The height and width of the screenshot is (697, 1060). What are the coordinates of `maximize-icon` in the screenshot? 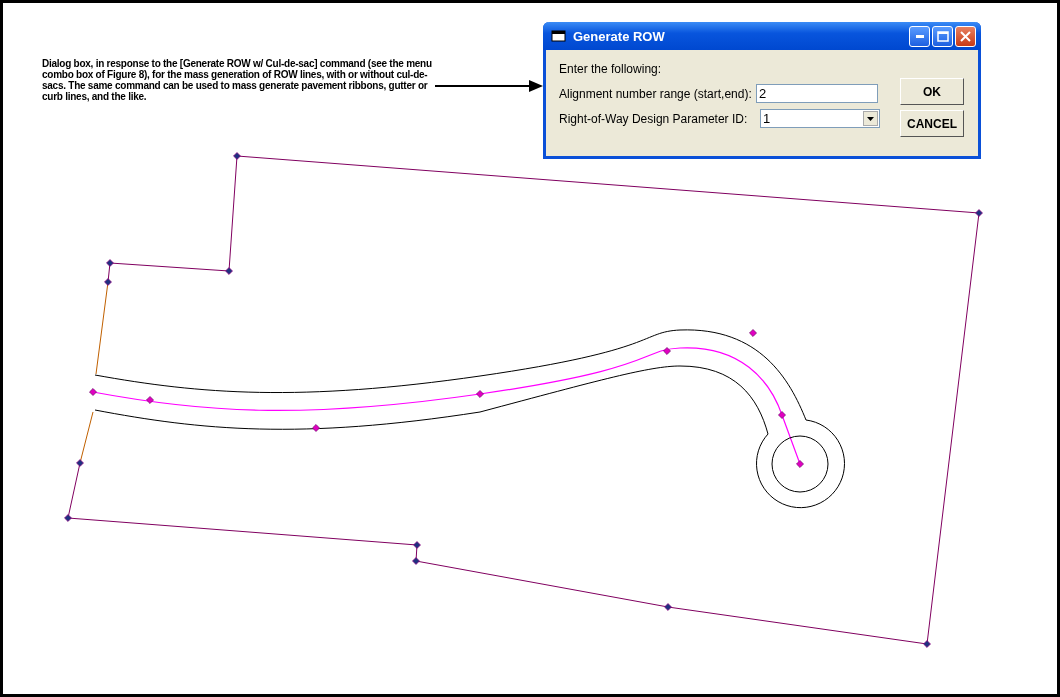 It's located at (942, 36).